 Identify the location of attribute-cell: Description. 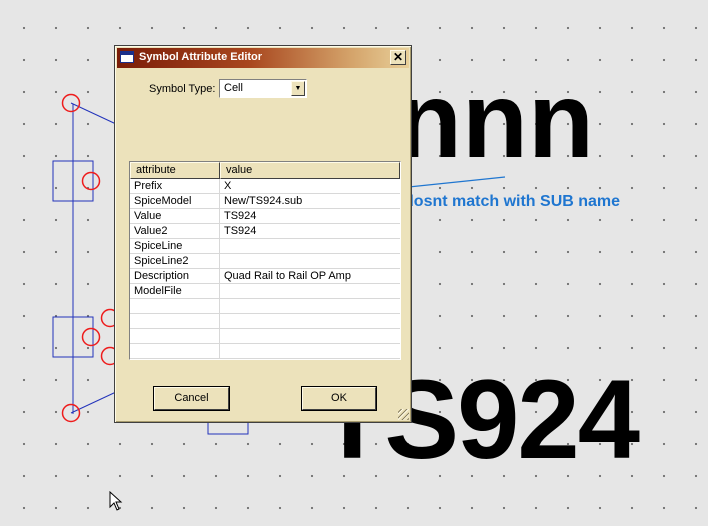
(175, 276).